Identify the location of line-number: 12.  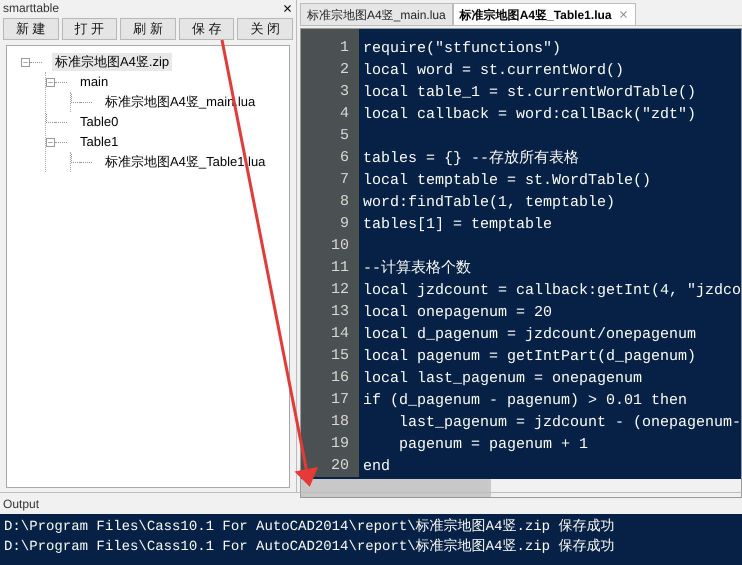
(340, 290).